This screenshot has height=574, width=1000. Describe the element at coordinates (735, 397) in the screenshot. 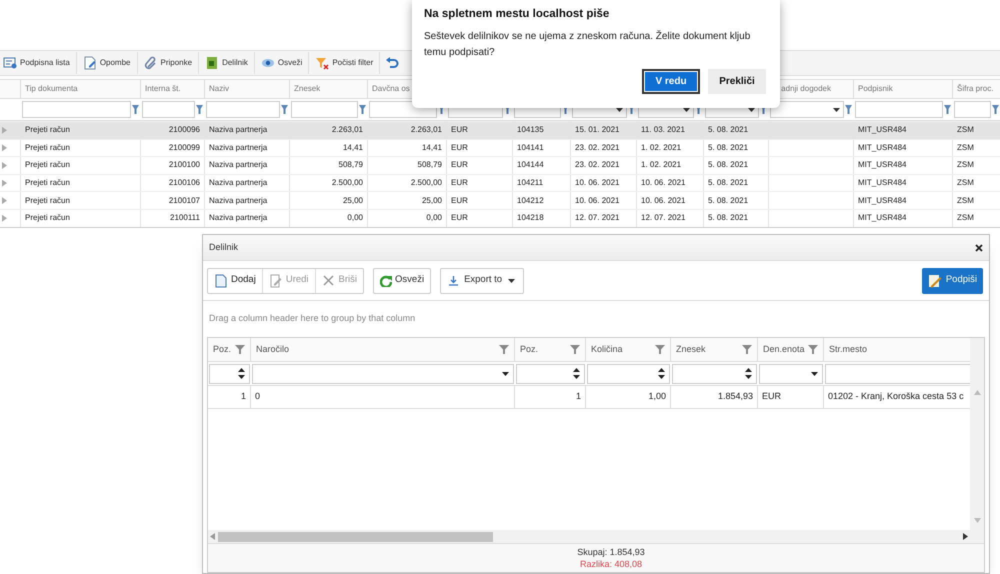

I see `table-cell-text: 1.854,93` at that location.